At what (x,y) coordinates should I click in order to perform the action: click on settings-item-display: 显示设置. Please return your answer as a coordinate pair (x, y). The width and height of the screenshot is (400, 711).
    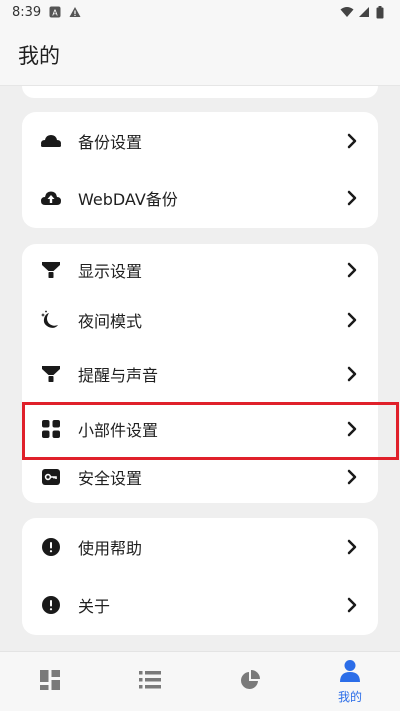
    Looking at the image, I should click on (200, 270).